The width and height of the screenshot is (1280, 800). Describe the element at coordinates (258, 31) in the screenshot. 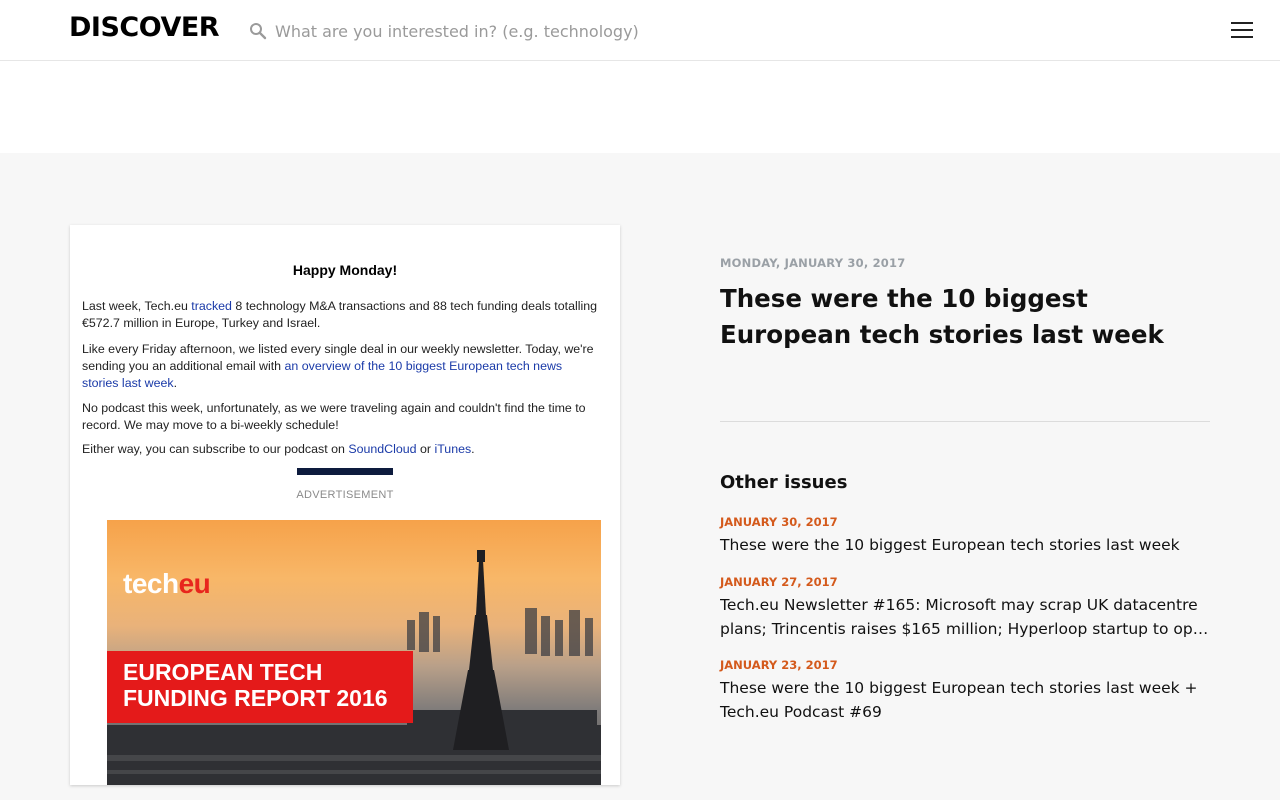

I see `search-icon` at that location.